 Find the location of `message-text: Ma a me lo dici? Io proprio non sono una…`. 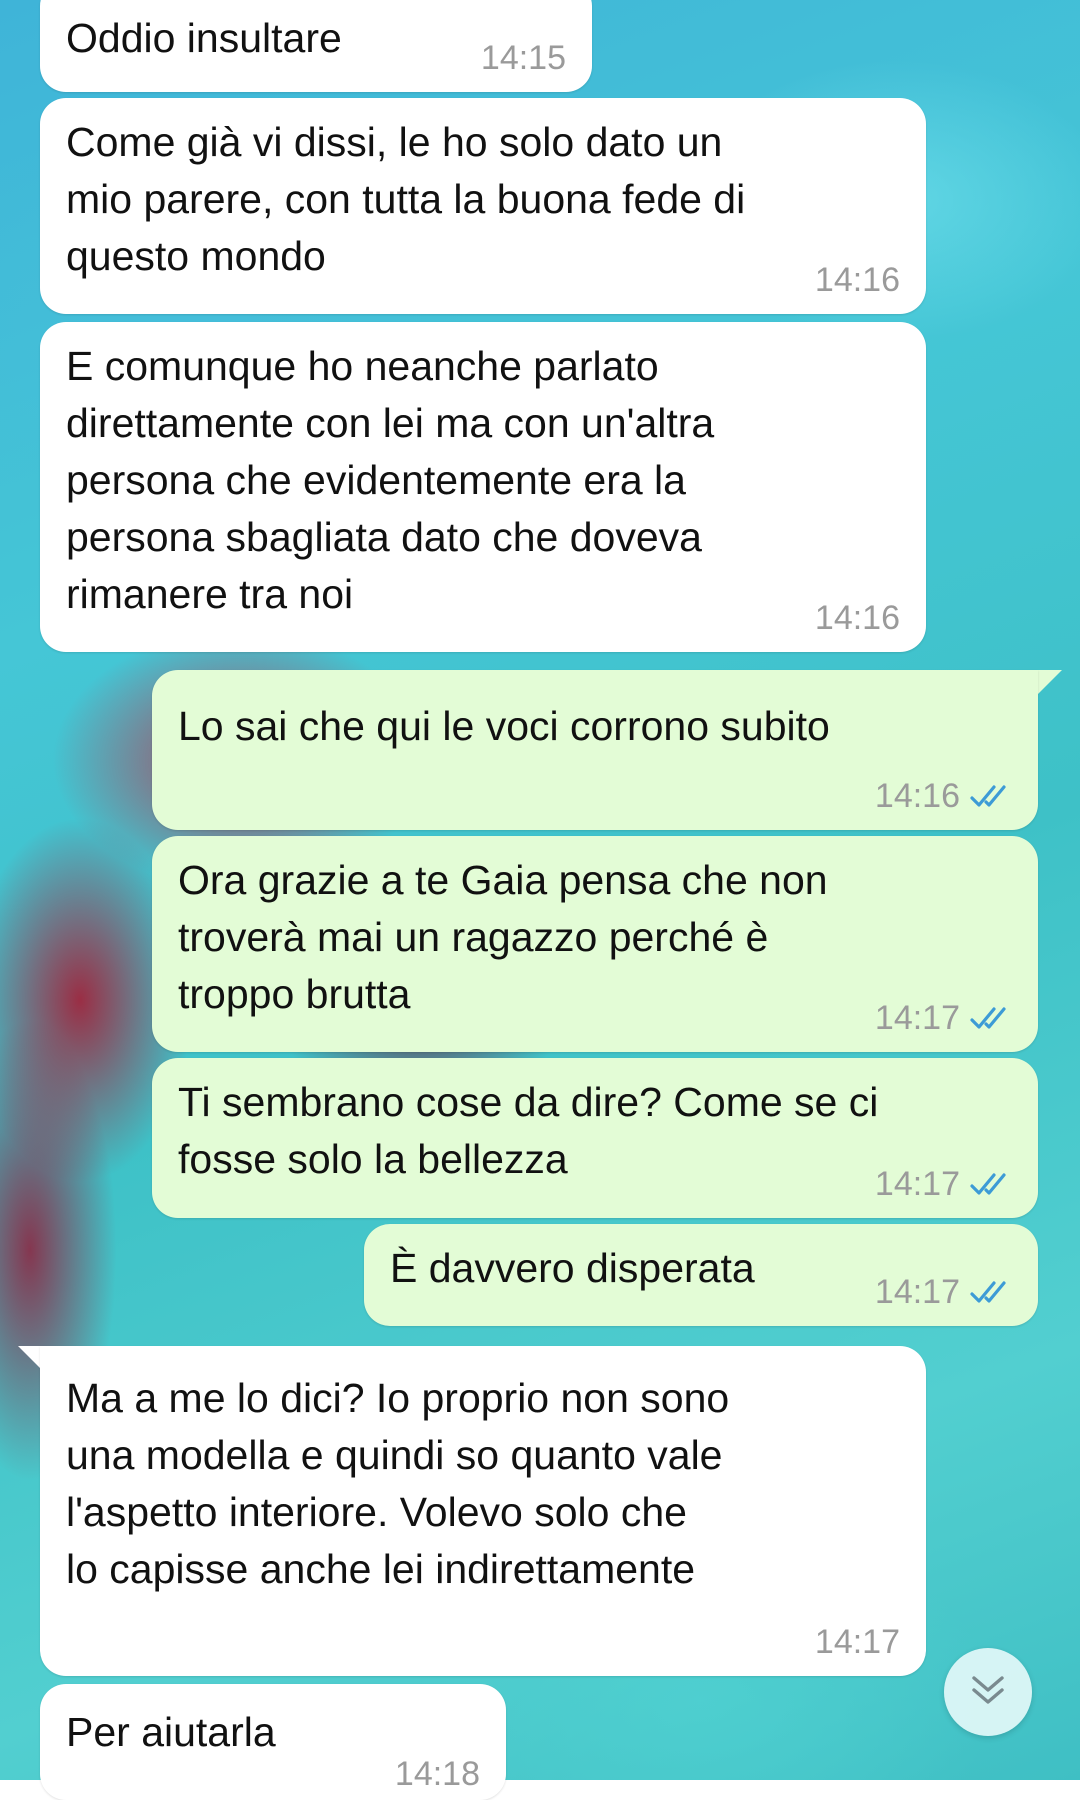

message-text: Ma a me lo dici? Io proprio non sono una… is located at coordinates (398, 1483).